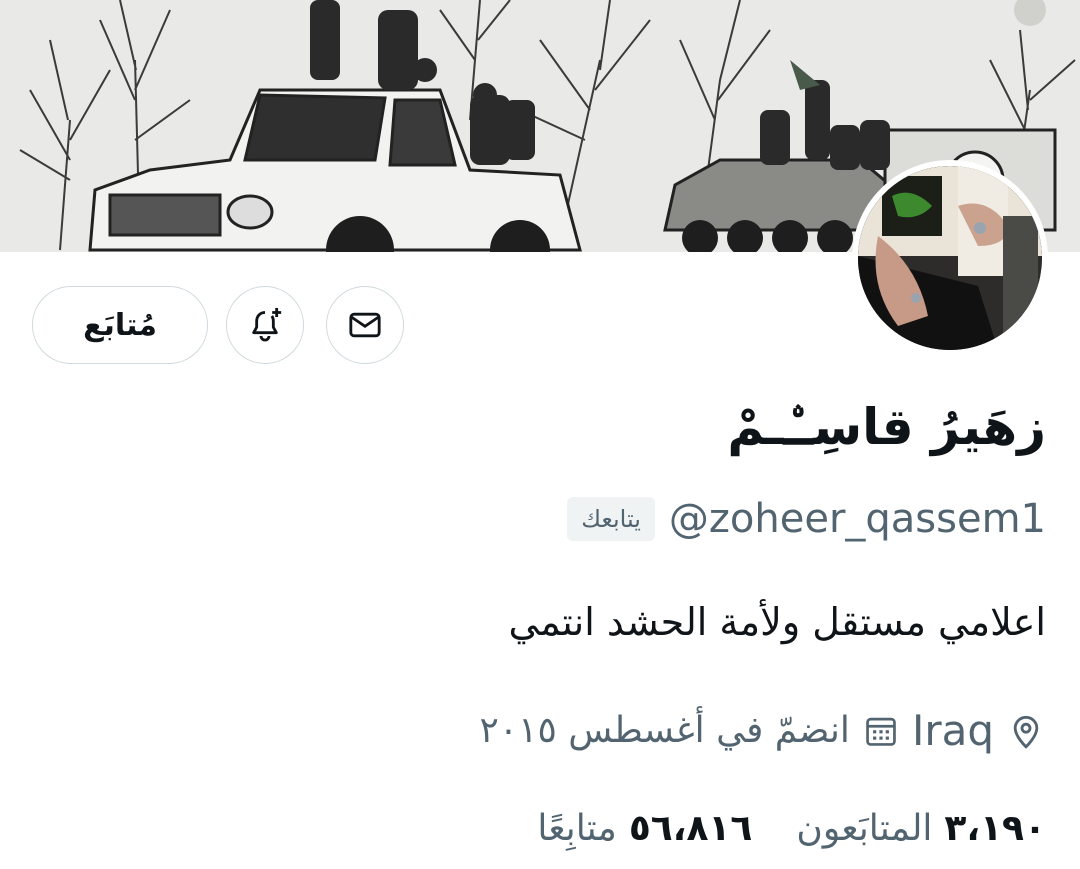  What do you see at coordinates (864, 828) in the screenshot?
I see `followers-label: المتابَعون` at bounding box center [864, 828].